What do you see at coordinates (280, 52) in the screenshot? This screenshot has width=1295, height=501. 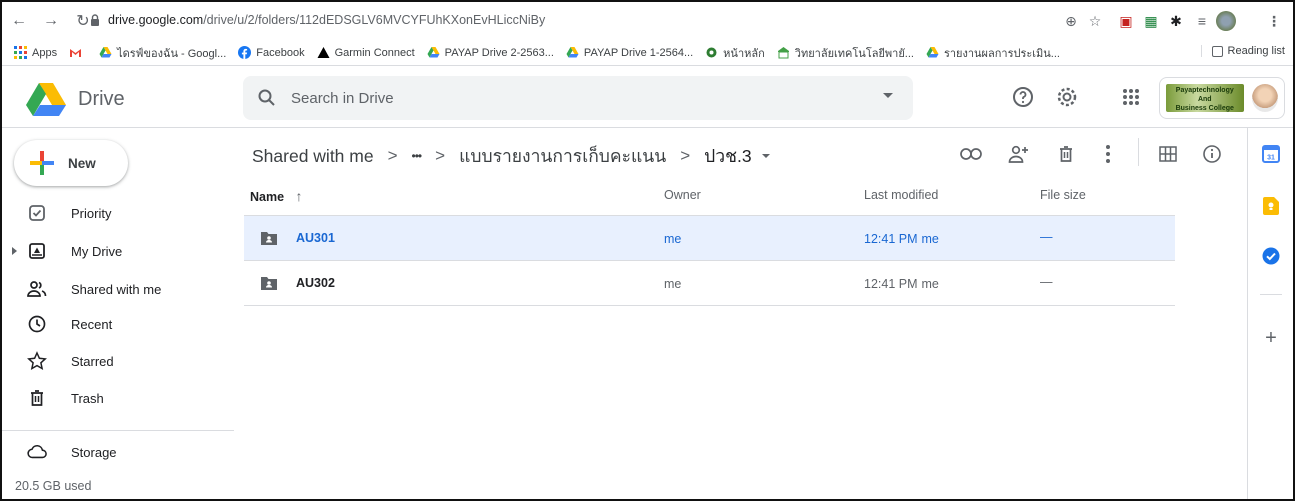 I see `bookmark-label: Facebook` at bounding box center [280, 52].